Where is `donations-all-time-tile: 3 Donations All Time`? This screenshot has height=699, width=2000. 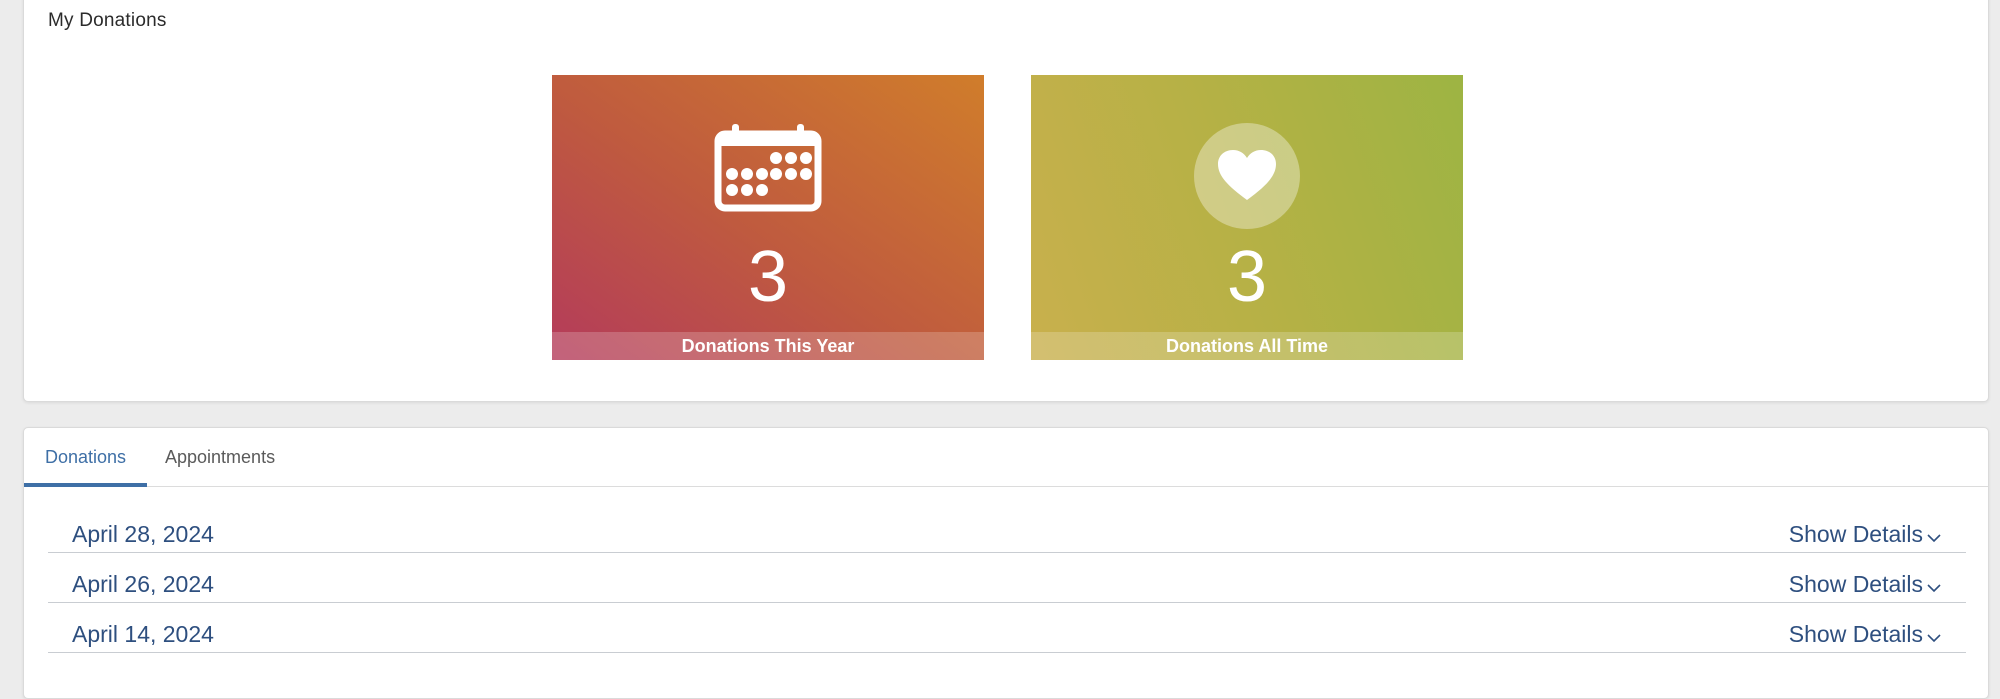 donations-all-time-tile: 3 Donations All Time is located at coordinates (1247, 217).